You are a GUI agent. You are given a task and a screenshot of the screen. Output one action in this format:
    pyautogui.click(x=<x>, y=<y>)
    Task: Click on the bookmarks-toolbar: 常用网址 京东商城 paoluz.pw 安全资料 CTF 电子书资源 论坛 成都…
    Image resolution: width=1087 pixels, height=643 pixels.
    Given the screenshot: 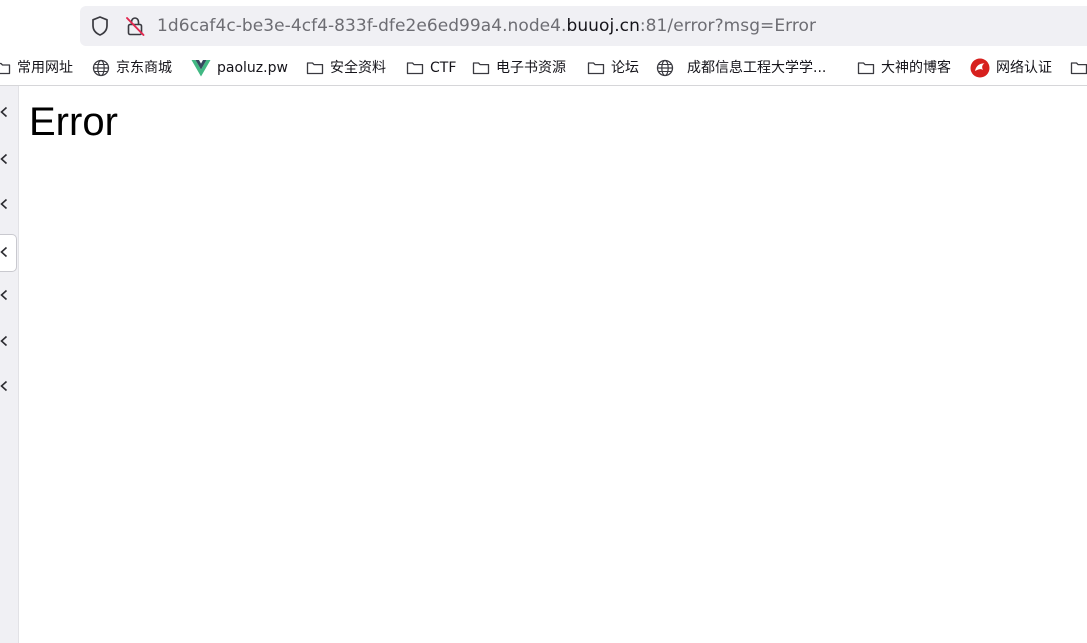 What is the action you would take?
    pyautogui.click(x=543, y=69)
    